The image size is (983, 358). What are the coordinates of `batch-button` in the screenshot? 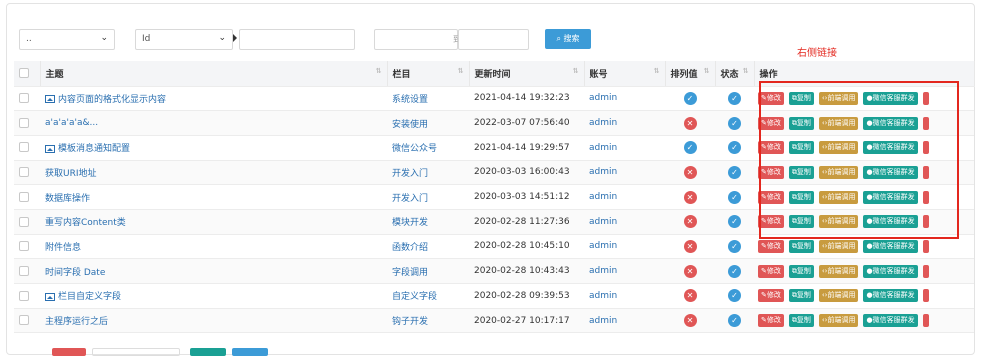 It's located at (250, 352).